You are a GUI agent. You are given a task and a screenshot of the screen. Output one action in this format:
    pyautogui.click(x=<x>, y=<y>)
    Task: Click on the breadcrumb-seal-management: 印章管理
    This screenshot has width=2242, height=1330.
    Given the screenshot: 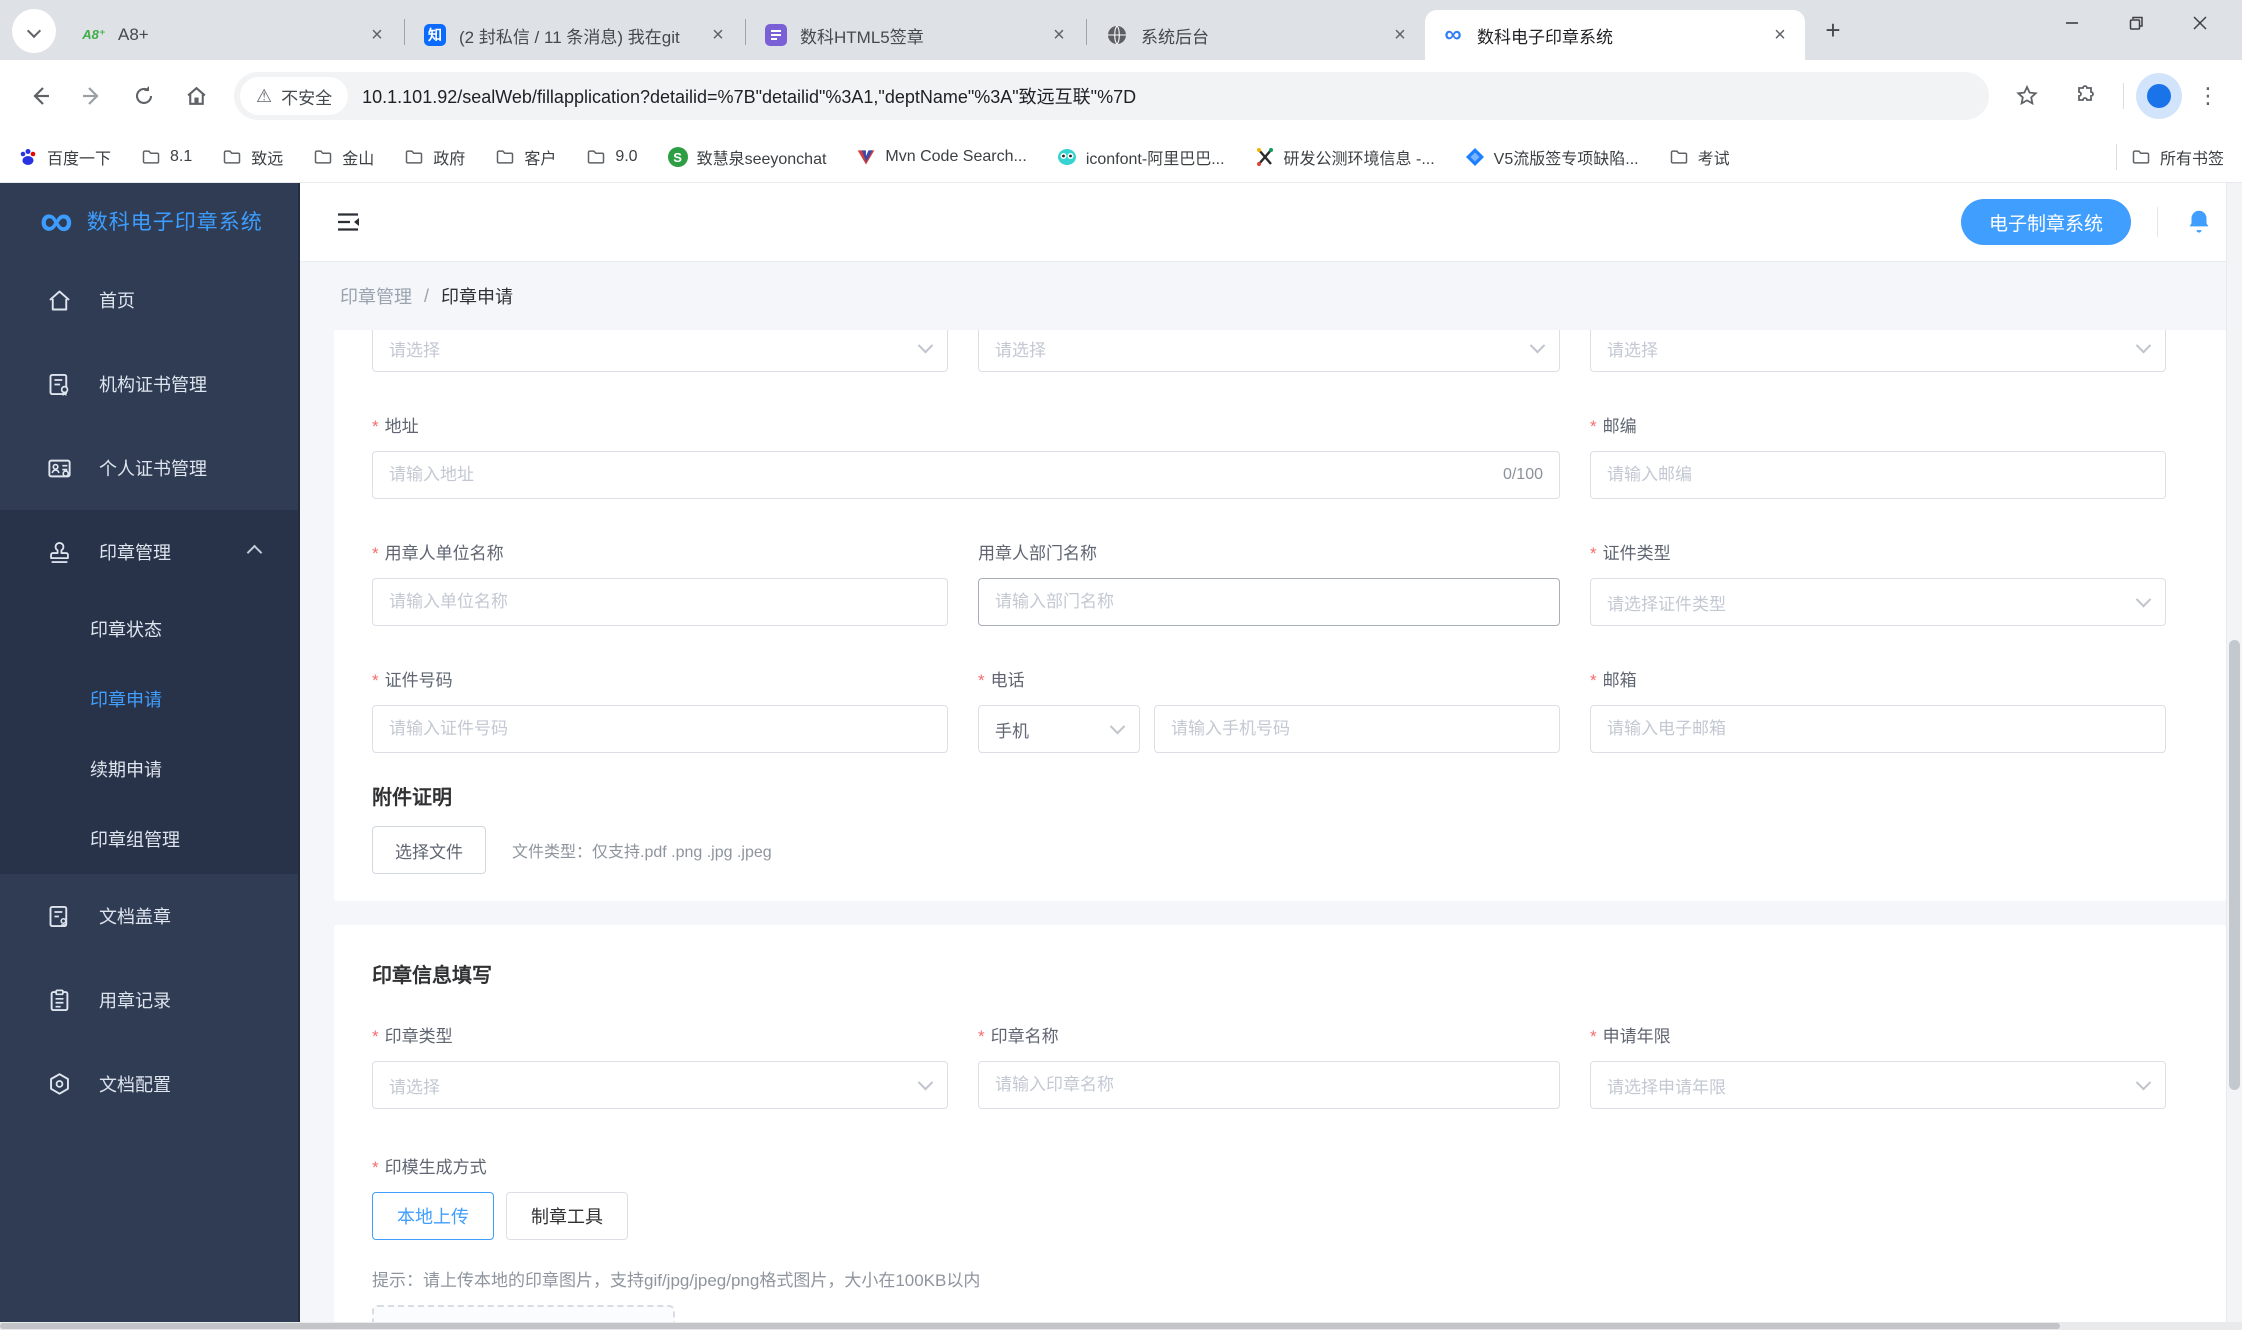 What is the action you would take?
    pyautogui.click(x=376, y=296)
    